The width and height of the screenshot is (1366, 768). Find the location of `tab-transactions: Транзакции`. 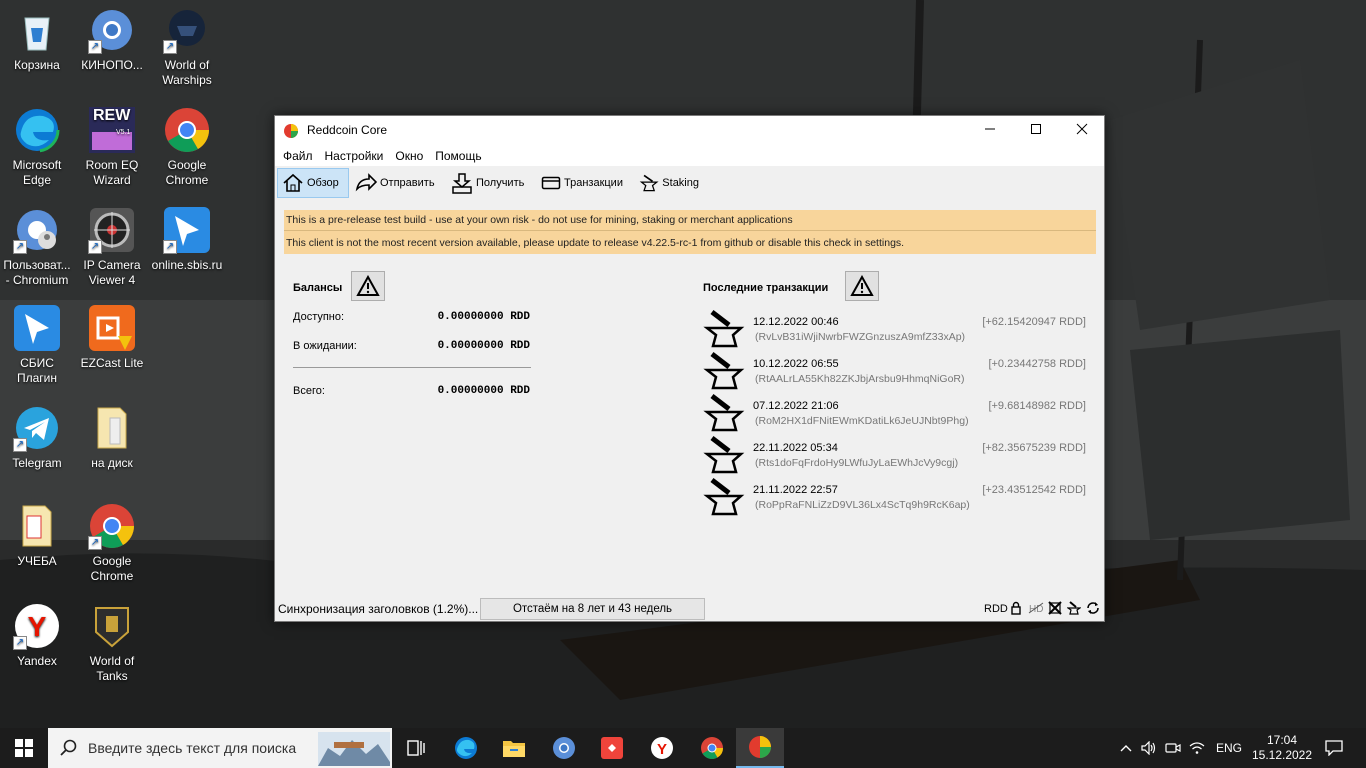

tab-transactions: Транзакции is located at coordinates (584, 183).